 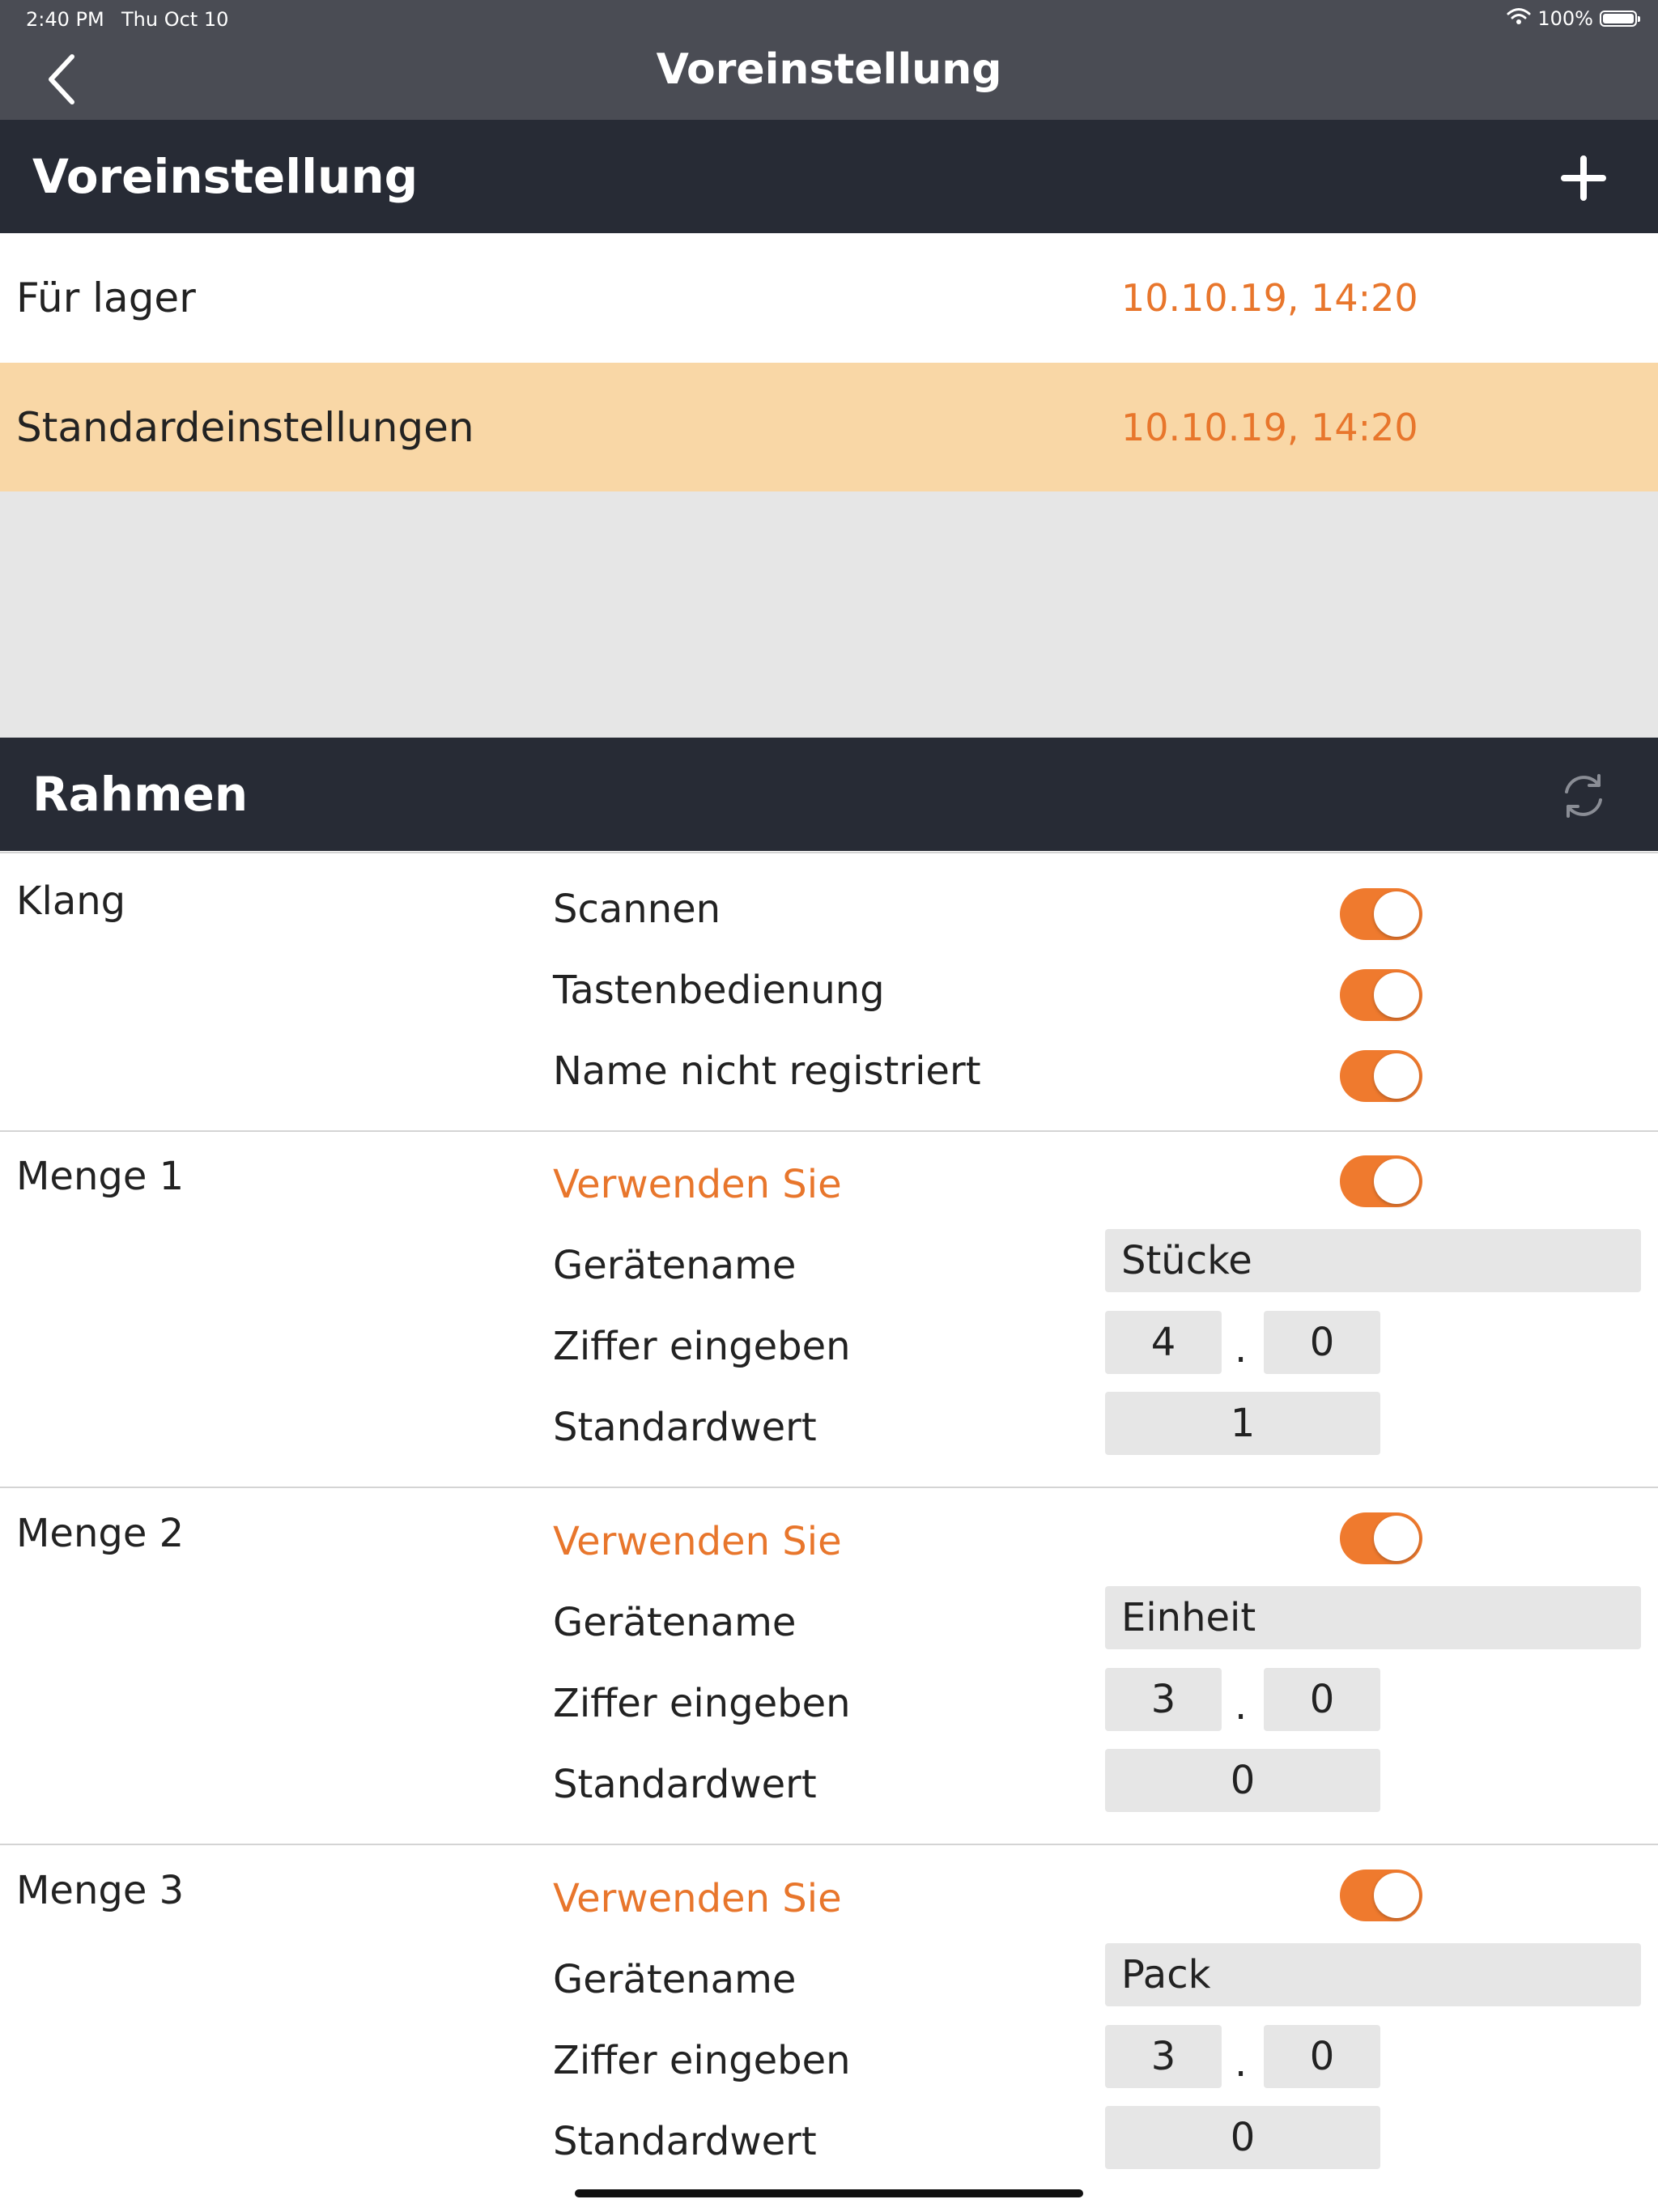 I want to click on refresh-button, so click(x=1583, y=796).